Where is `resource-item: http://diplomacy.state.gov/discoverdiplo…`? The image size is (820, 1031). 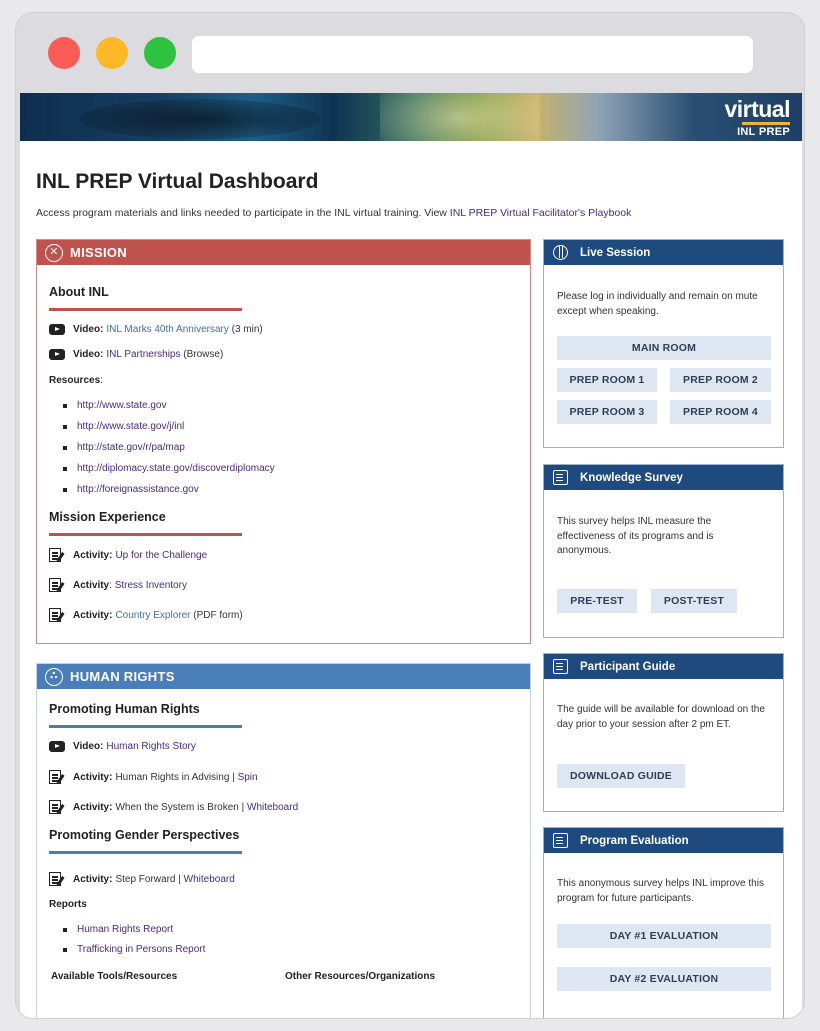 resource-item: http://diplomacy.state.gov/discoverdiplo… is located at coordinates (169, 468).